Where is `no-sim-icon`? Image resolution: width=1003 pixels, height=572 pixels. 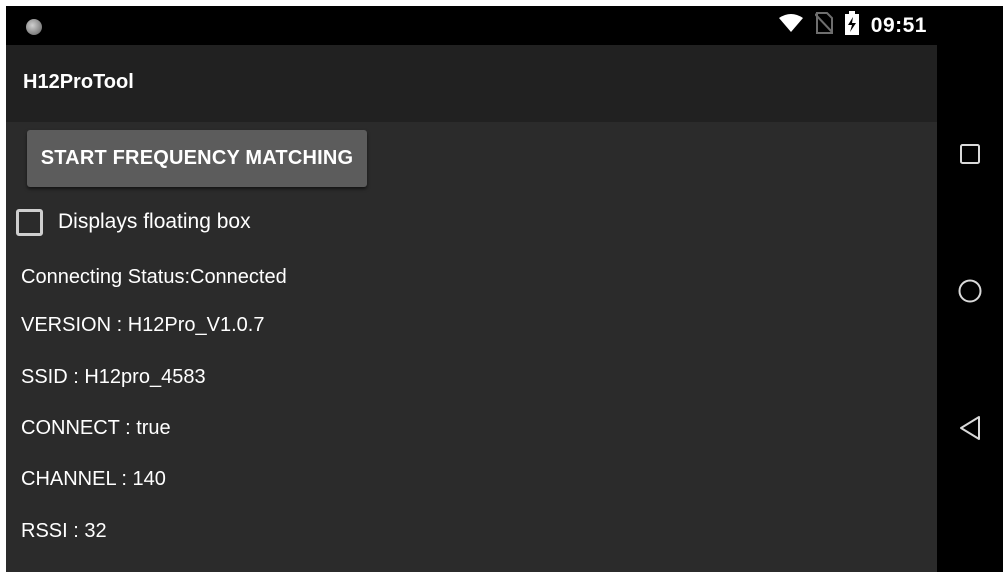
no-sim-icon is located at coordinates (824, 25).